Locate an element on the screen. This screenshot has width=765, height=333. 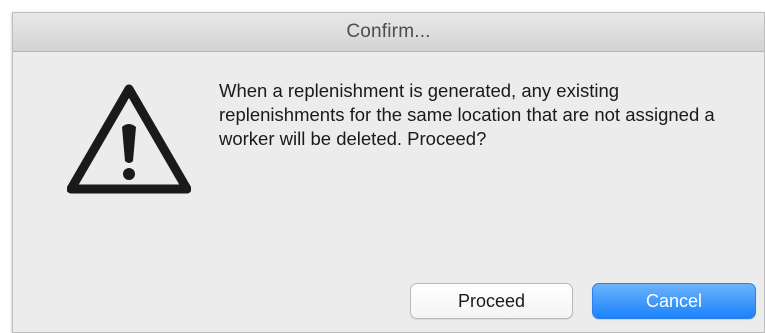
cancel-button: Cancel is located at coordinates (674, 301).